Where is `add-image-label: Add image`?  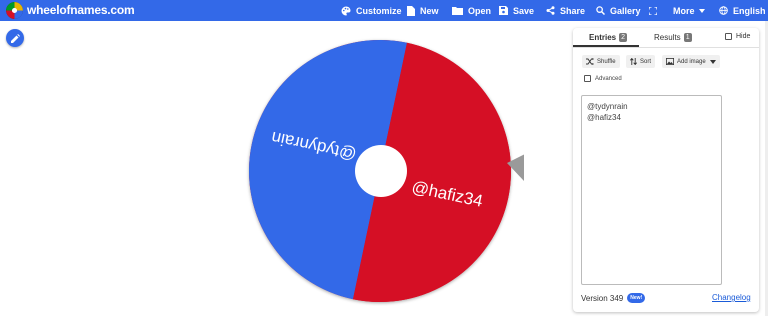 add-image-label: Add image is located at coordinates (691, 61).